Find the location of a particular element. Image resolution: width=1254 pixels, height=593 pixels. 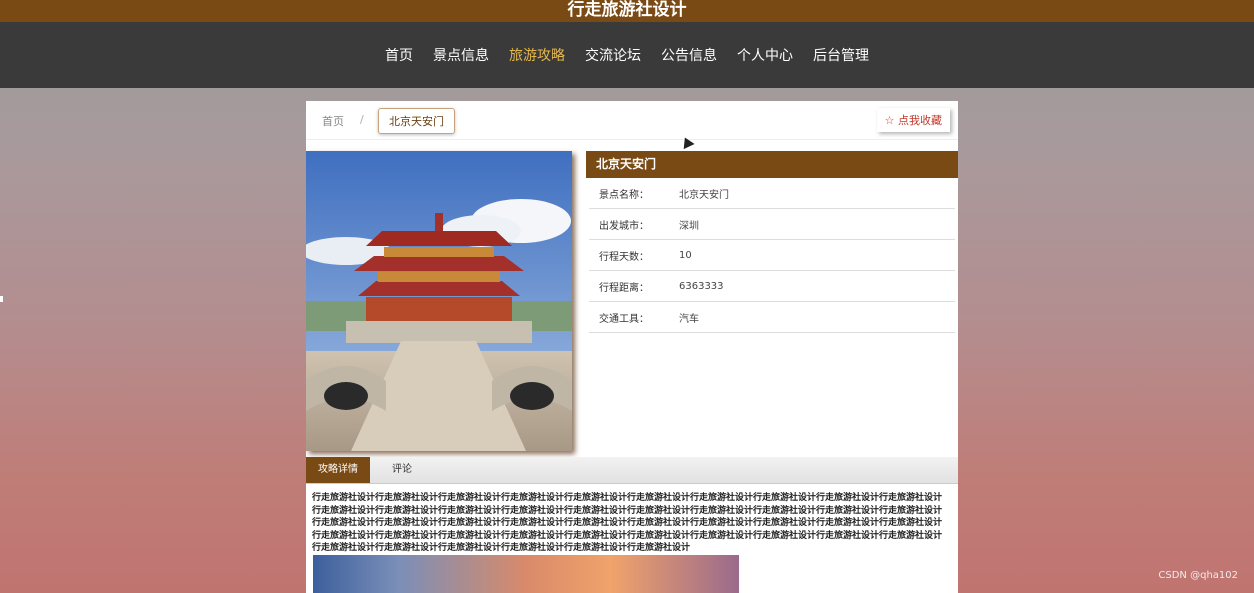

info-row-departure-city: 出发城市： 深圳 is located at coordinates (772, 224).